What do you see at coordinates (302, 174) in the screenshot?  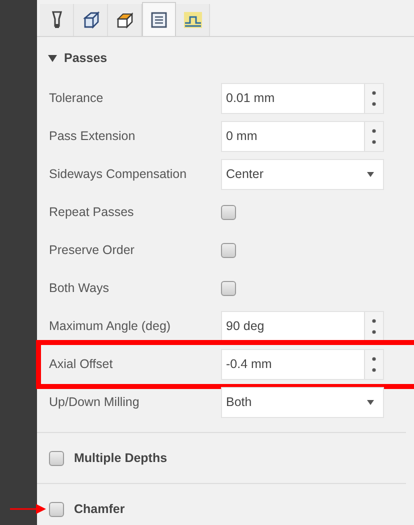 I see `dropdown-field: Center` at bounding box center [302, 174].